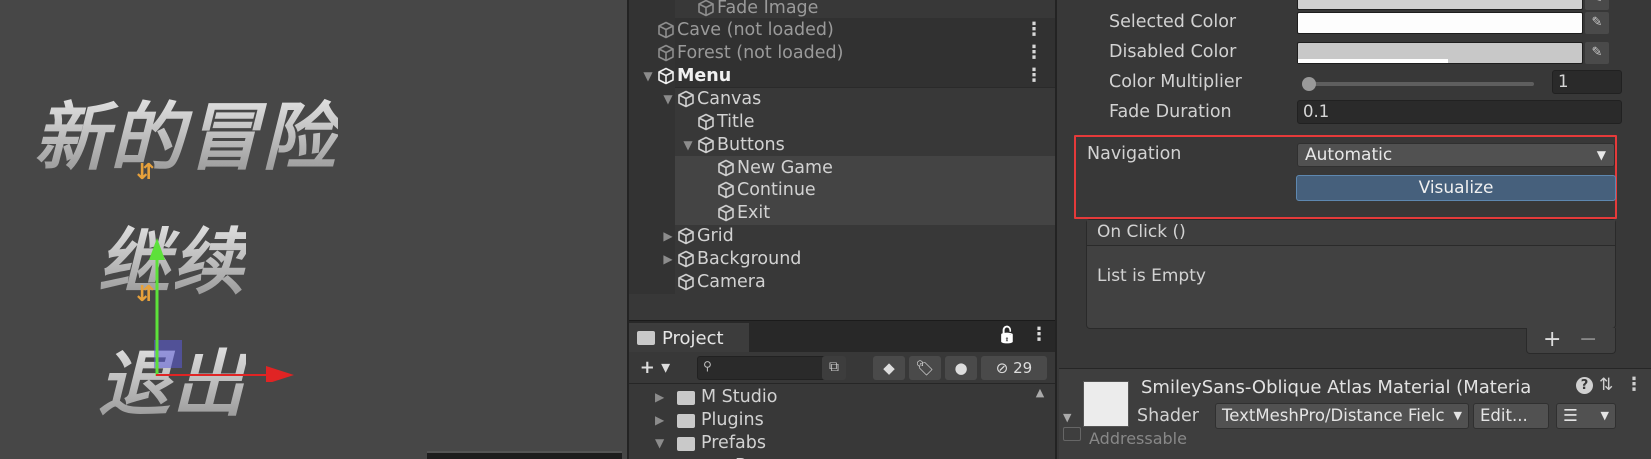 This screenshot has height=459, width=1651. Describe the element at coordinates (834, 368) in the screenshot. I see `search-scope-icon: ⧉` at that location.